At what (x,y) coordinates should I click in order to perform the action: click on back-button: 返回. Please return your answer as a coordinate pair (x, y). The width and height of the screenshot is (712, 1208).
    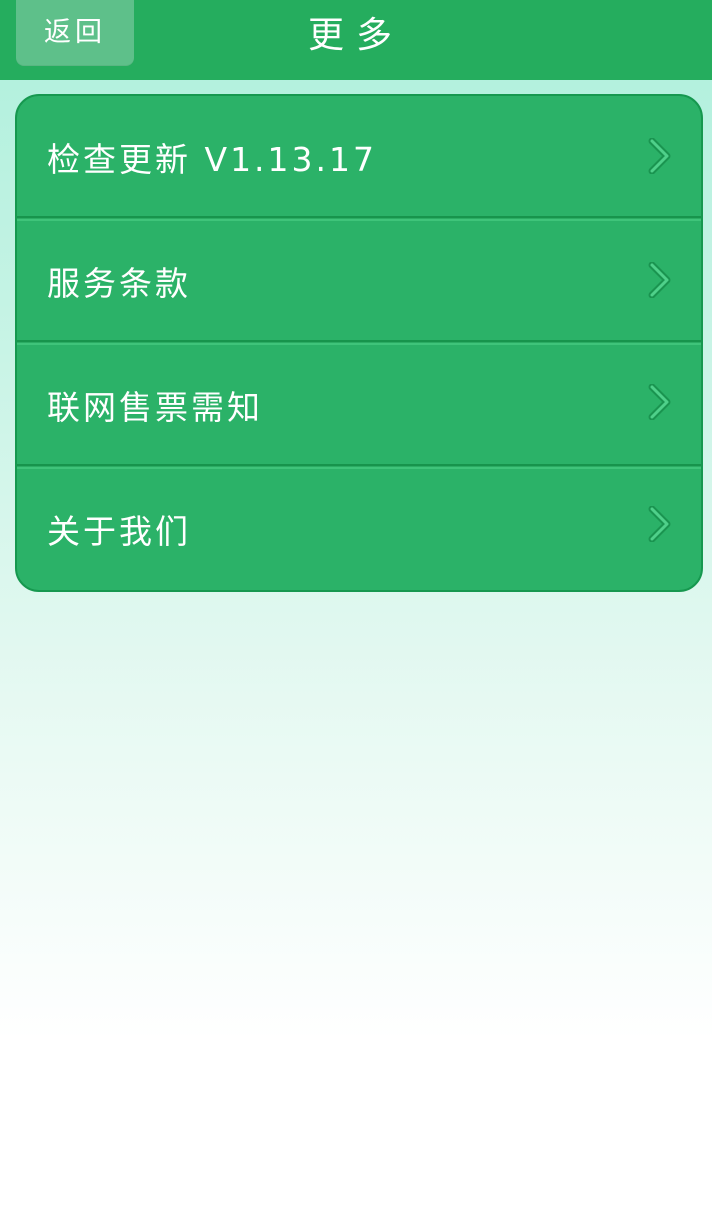
    Looking at the image, I should click on (75, 33).